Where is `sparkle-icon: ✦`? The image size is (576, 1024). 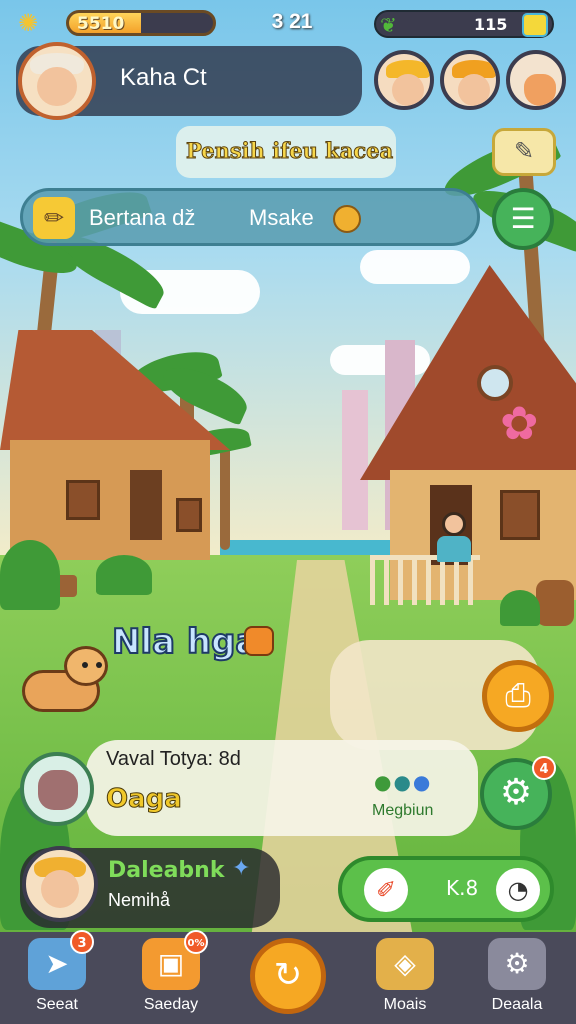 sparkle-icon: ✦ is located at coordinates (241, 868).